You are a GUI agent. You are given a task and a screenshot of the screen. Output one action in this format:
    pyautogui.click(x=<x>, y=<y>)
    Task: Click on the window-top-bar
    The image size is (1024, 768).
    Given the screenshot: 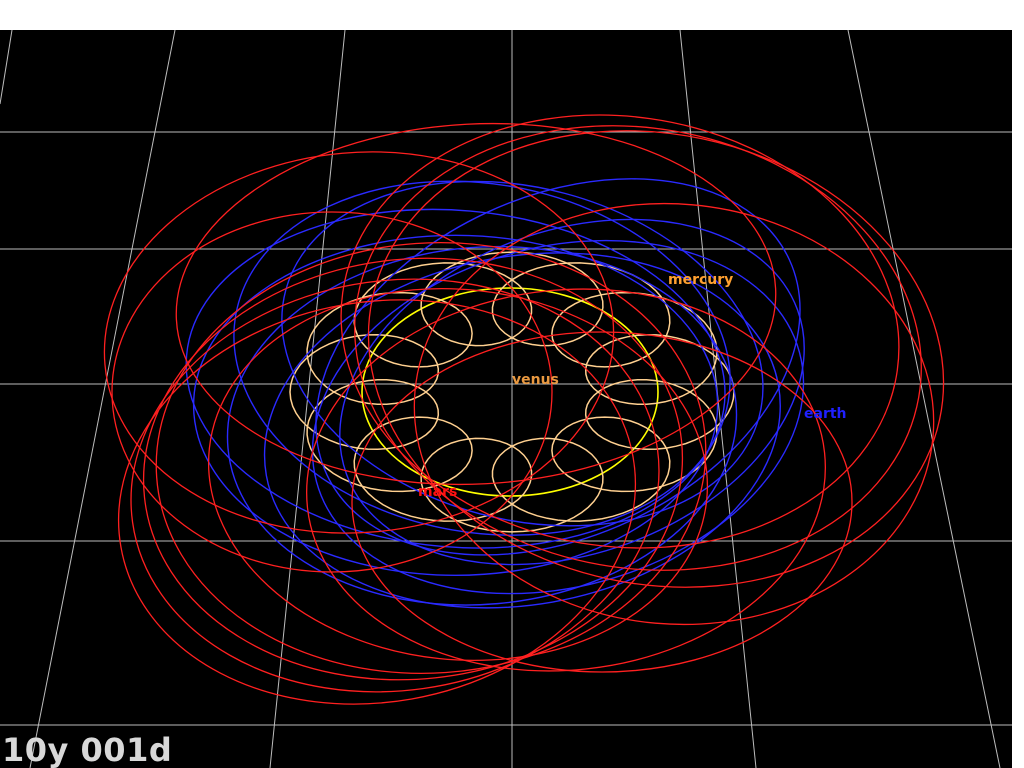 What is the action you would take?
    pyautogui.click(x=512, y=15)
    